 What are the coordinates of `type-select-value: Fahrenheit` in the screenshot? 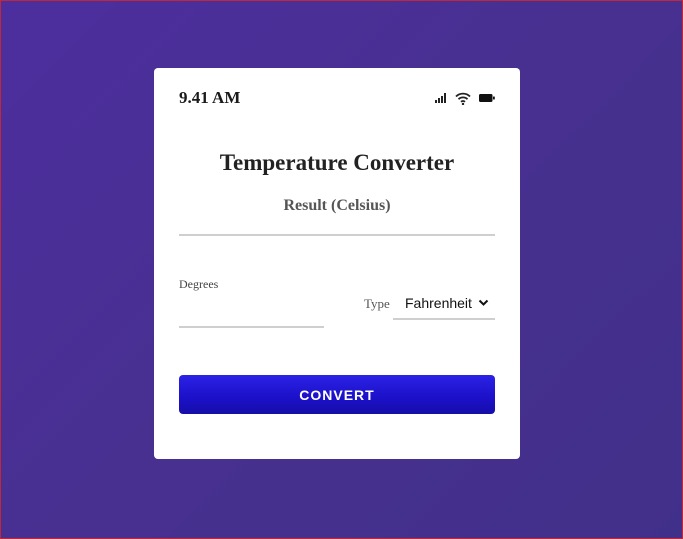 It's located at (438, 303).